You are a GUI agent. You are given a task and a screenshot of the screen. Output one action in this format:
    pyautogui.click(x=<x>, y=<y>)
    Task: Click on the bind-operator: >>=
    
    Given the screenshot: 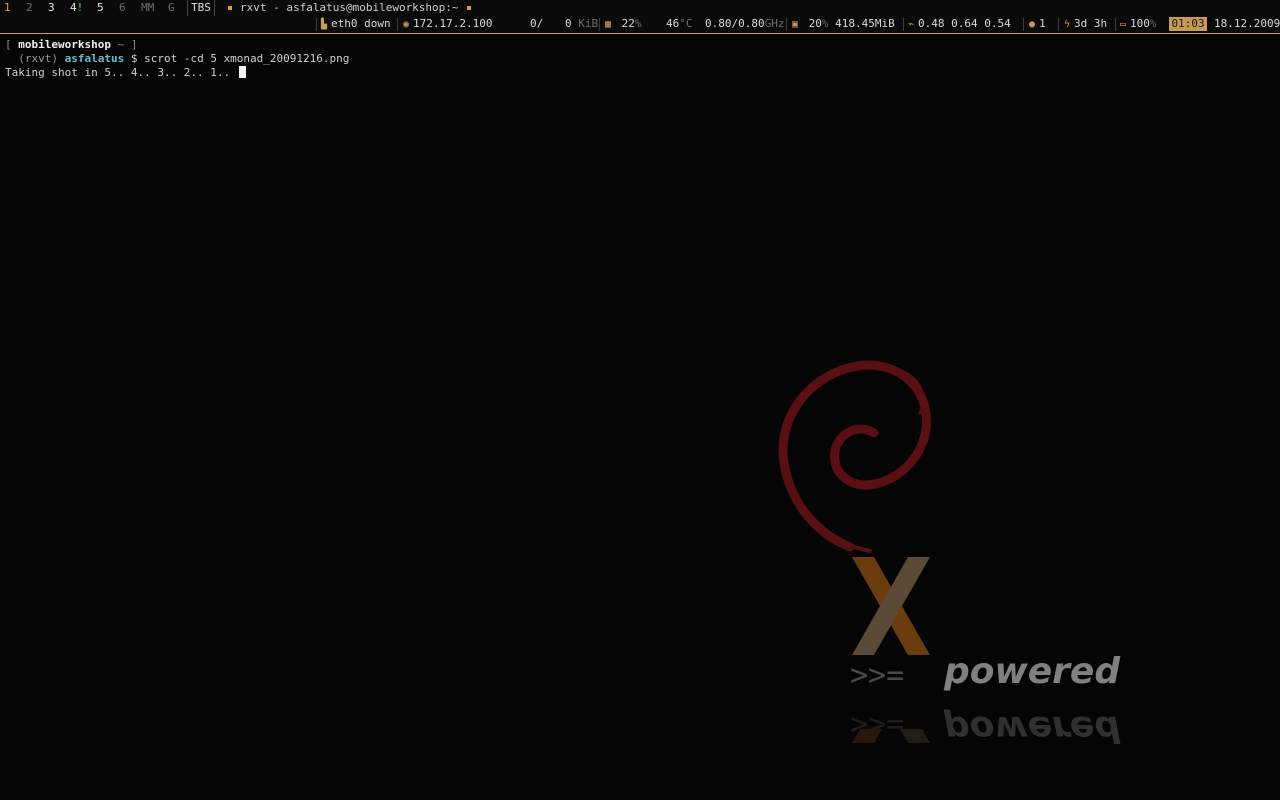 What is the action you would take?
    pyautogui.click(x=877, y=675)
    